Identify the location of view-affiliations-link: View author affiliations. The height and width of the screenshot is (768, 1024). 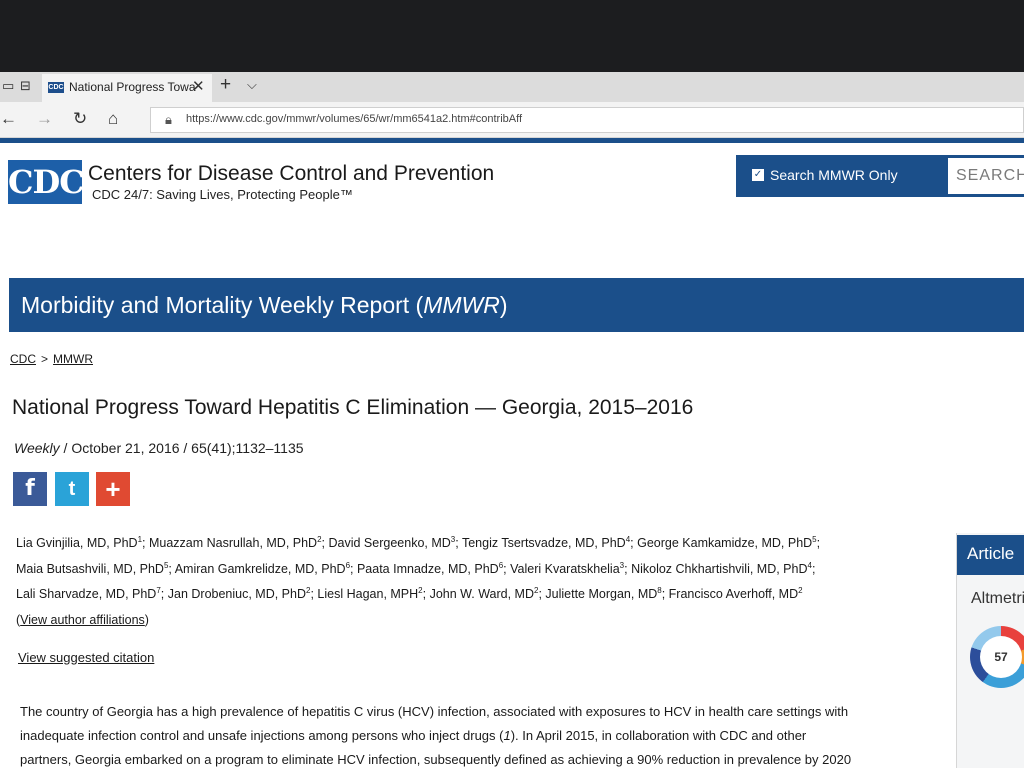
(82, 620).